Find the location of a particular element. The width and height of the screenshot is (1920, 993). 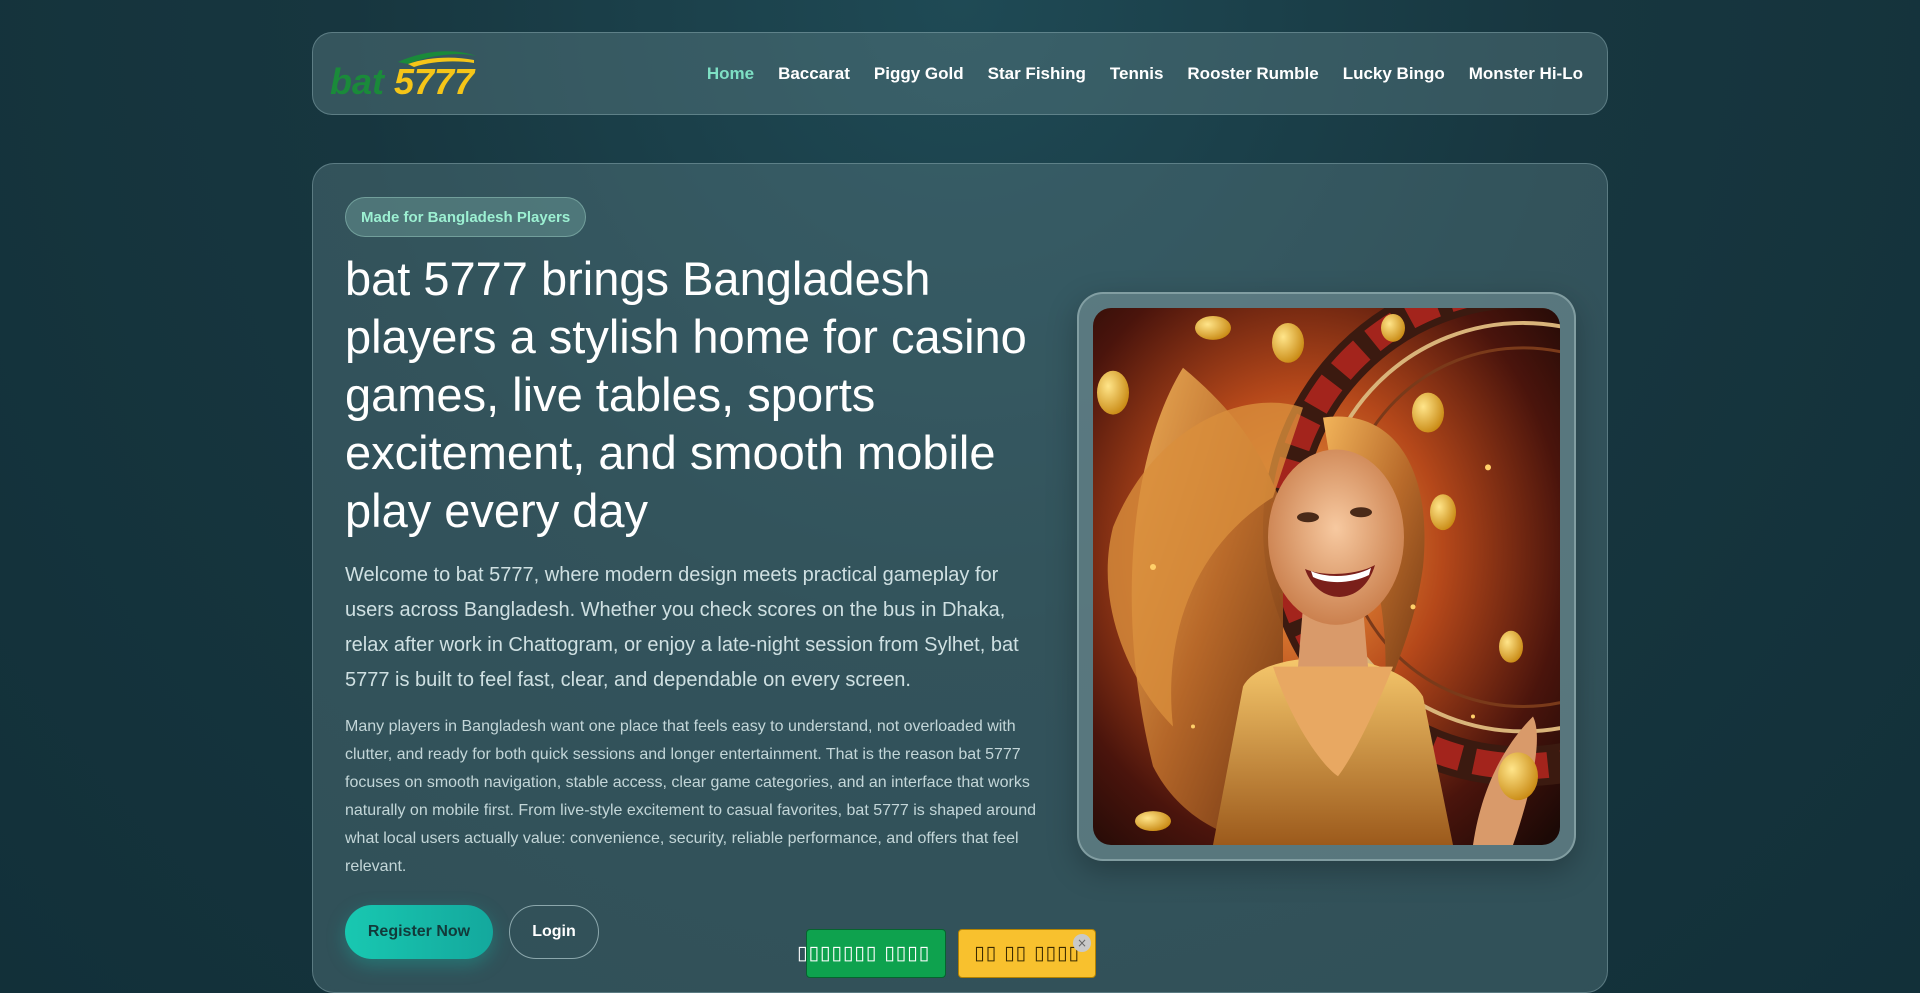

logo-link: bat 5777 is located at coordinates (404, 74).